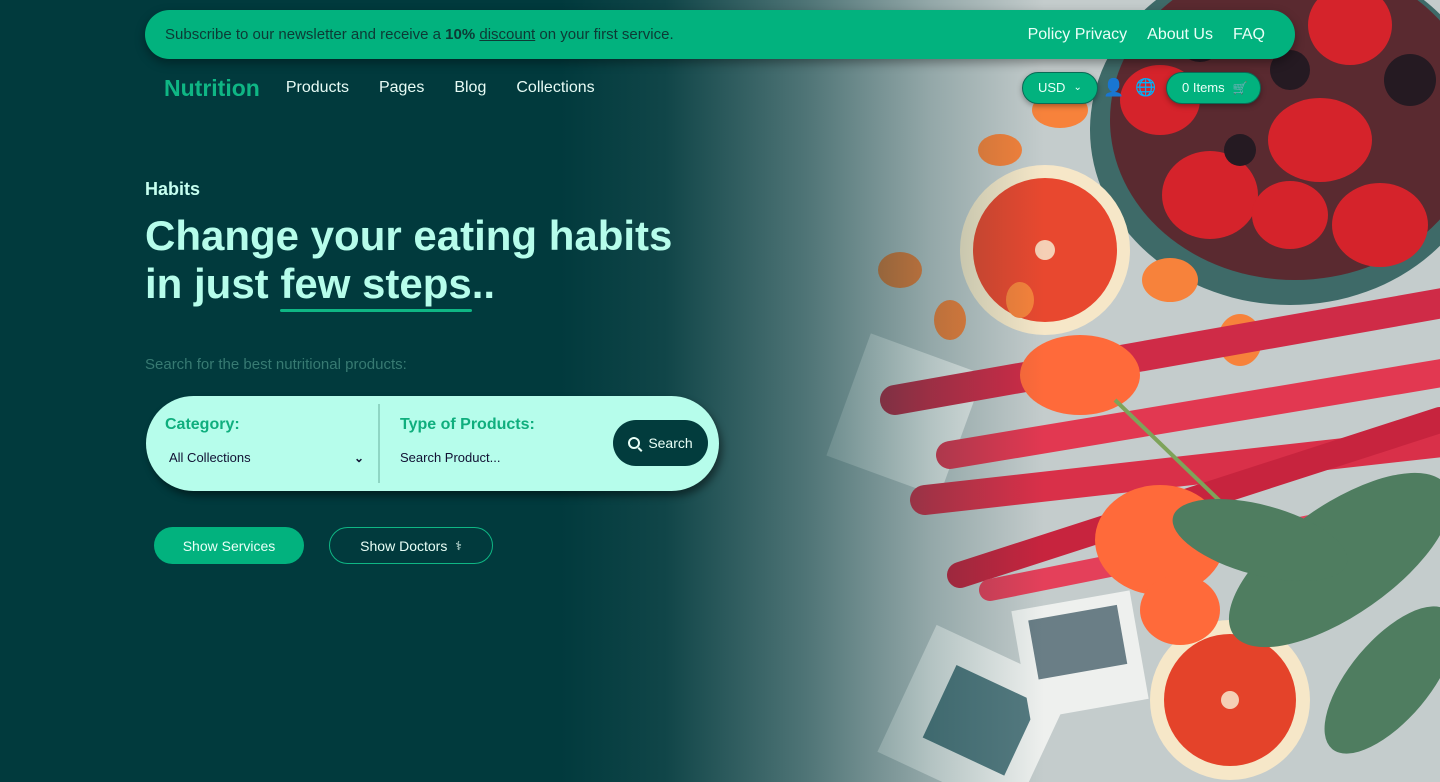 The image size is (1440, 782). Describe the element at coordinates (467, 424) in the screenshot. I see `product-type-label: Type of Products:` at that location.